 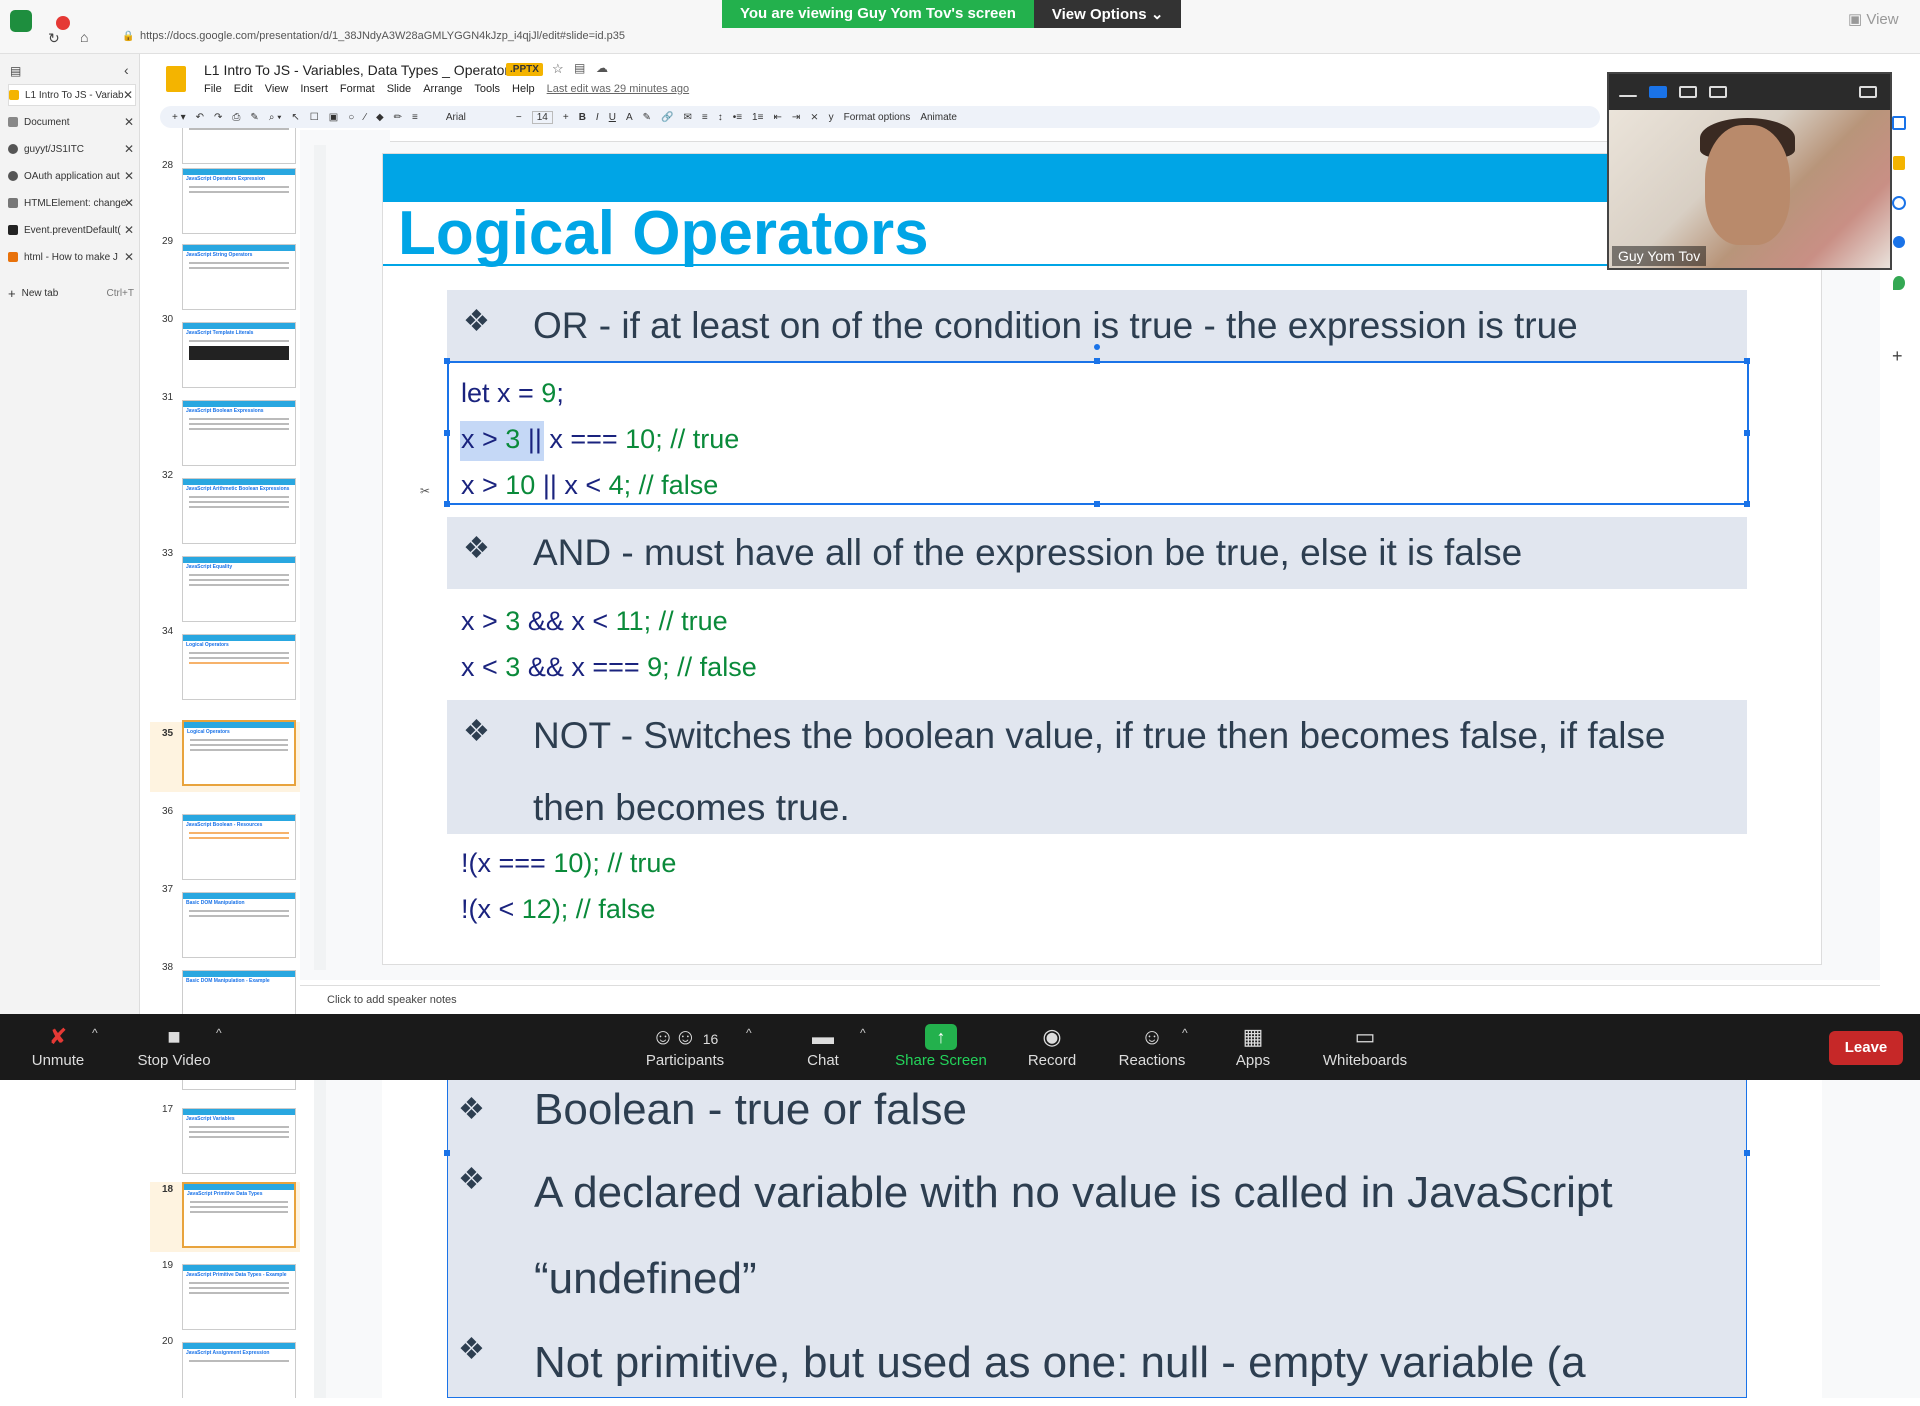 I want to click on indent-increase-icon: ⇥, so click(x=796, y=117).